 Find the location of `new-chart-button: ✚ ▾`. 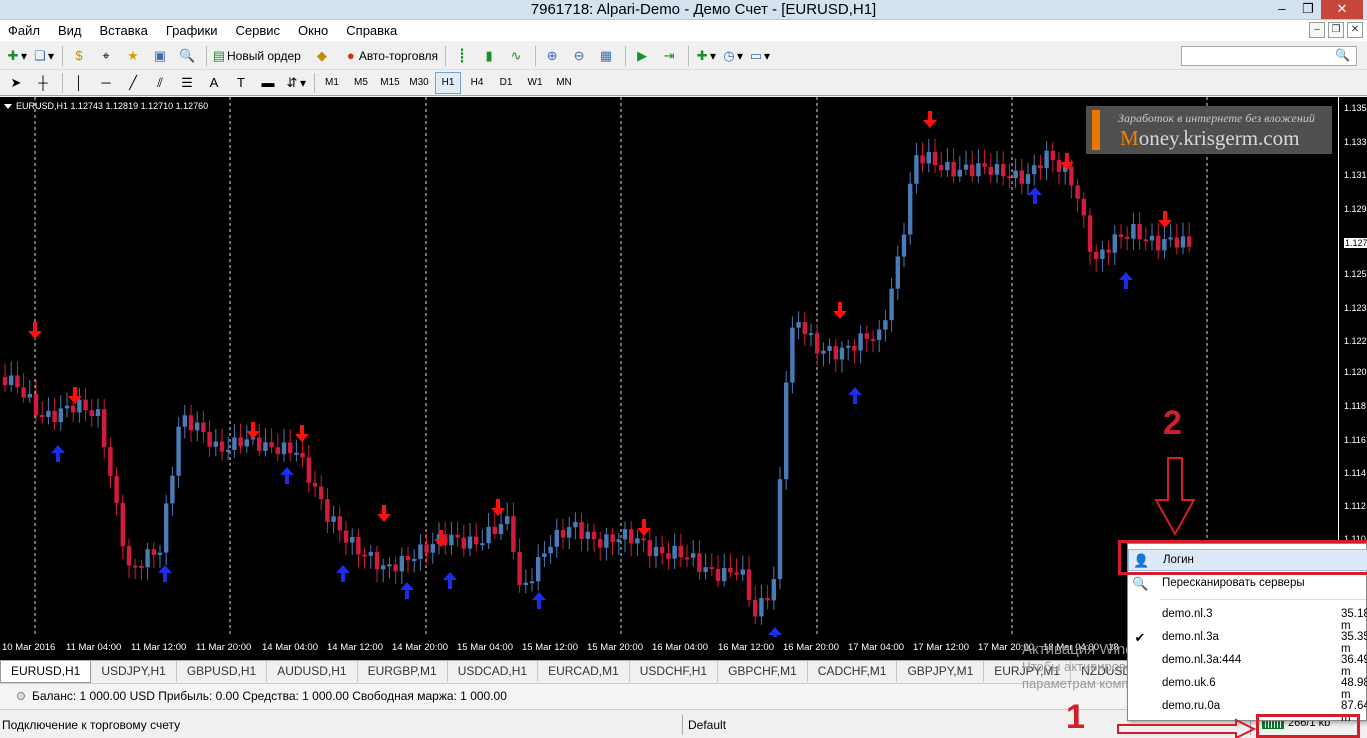

new-chart-button: ✚ ▾ is located at coordinates (16, 56).